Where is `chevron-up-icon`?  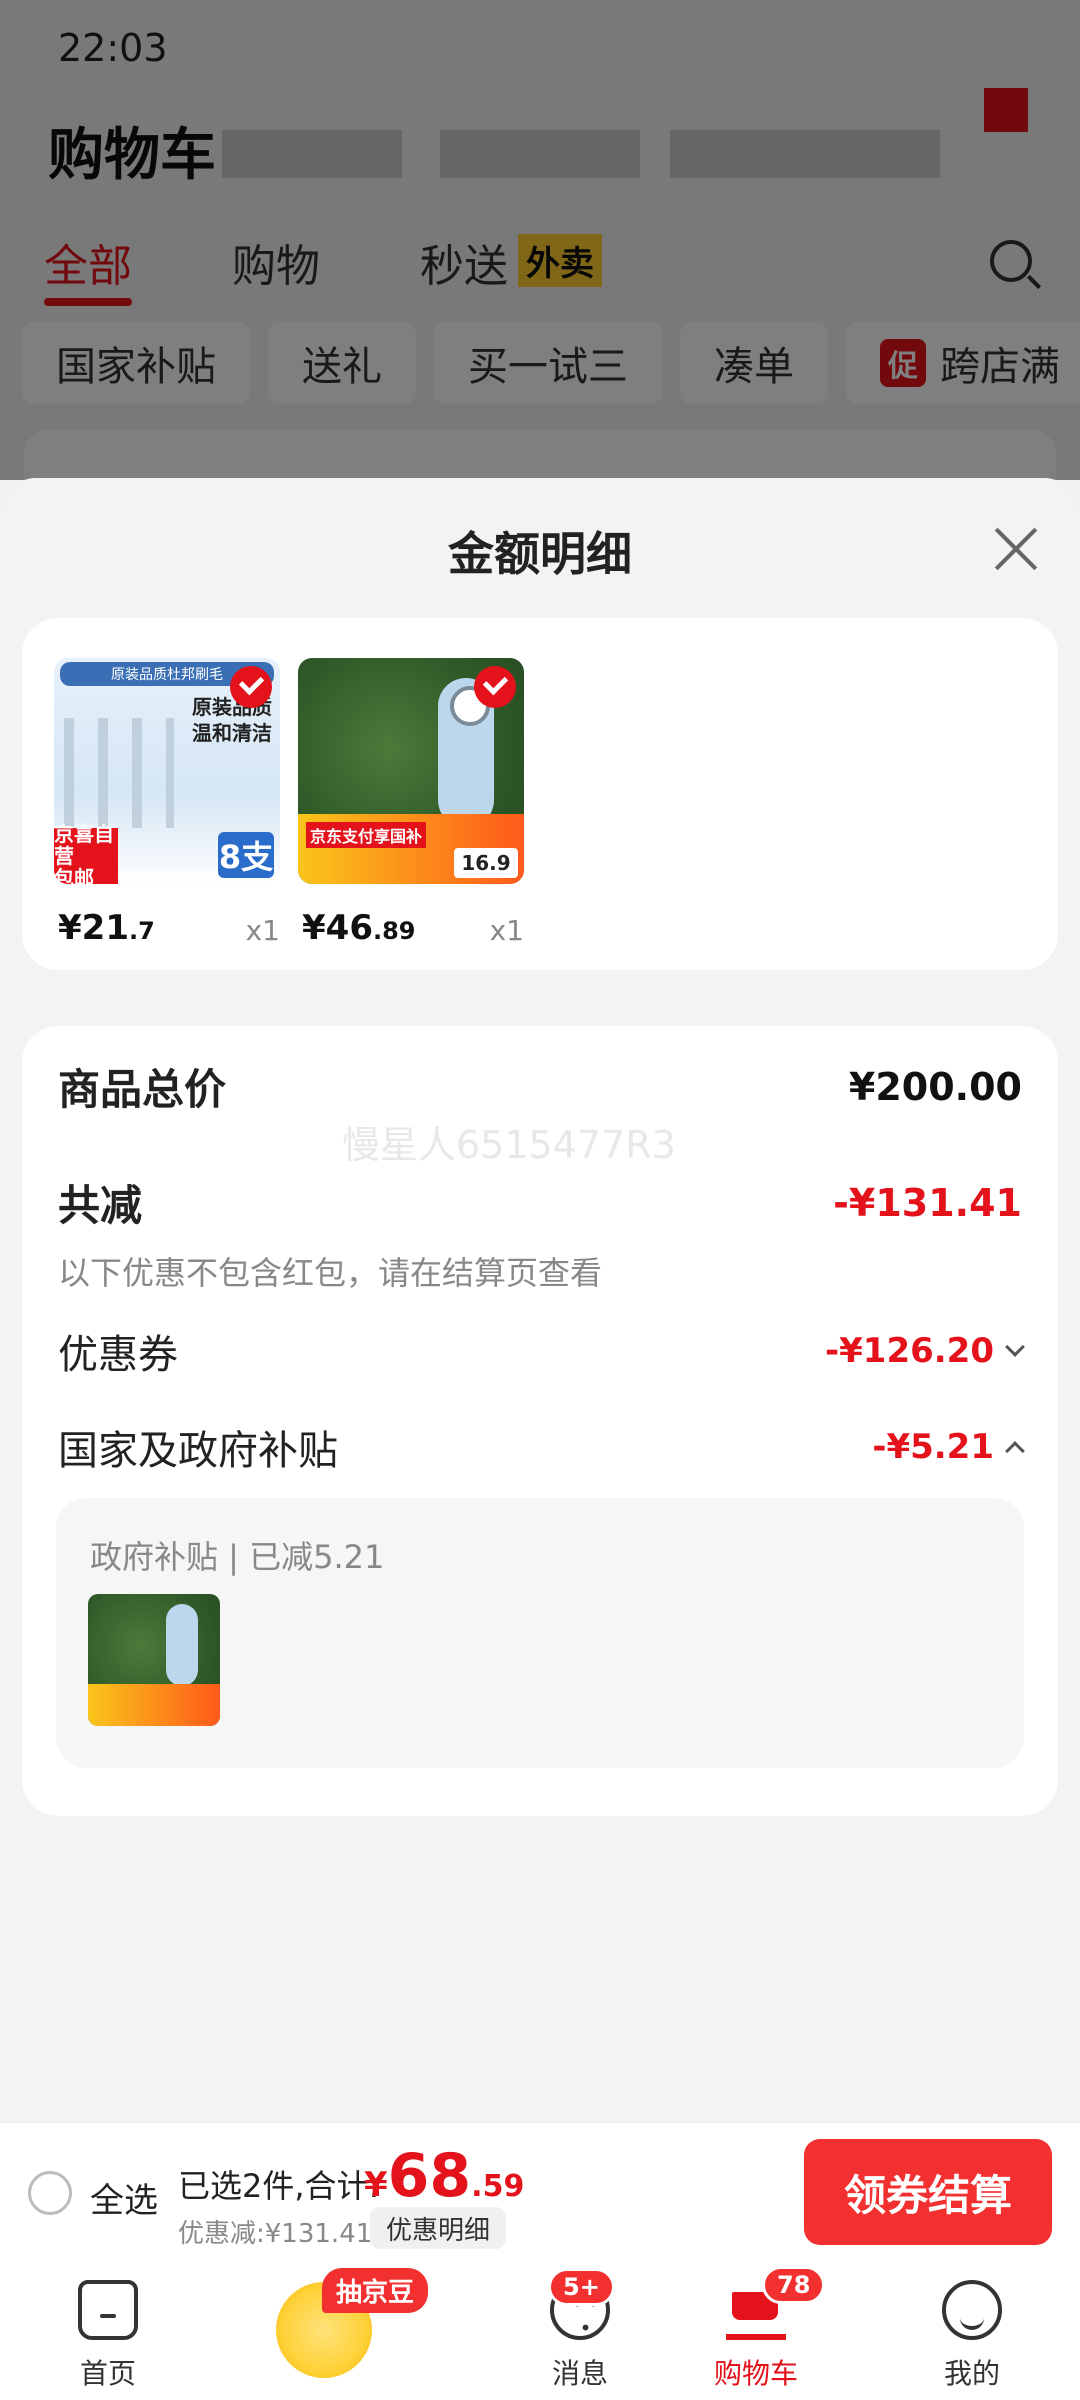 chevron-up-icon is located at coordinates (1015, 1451).